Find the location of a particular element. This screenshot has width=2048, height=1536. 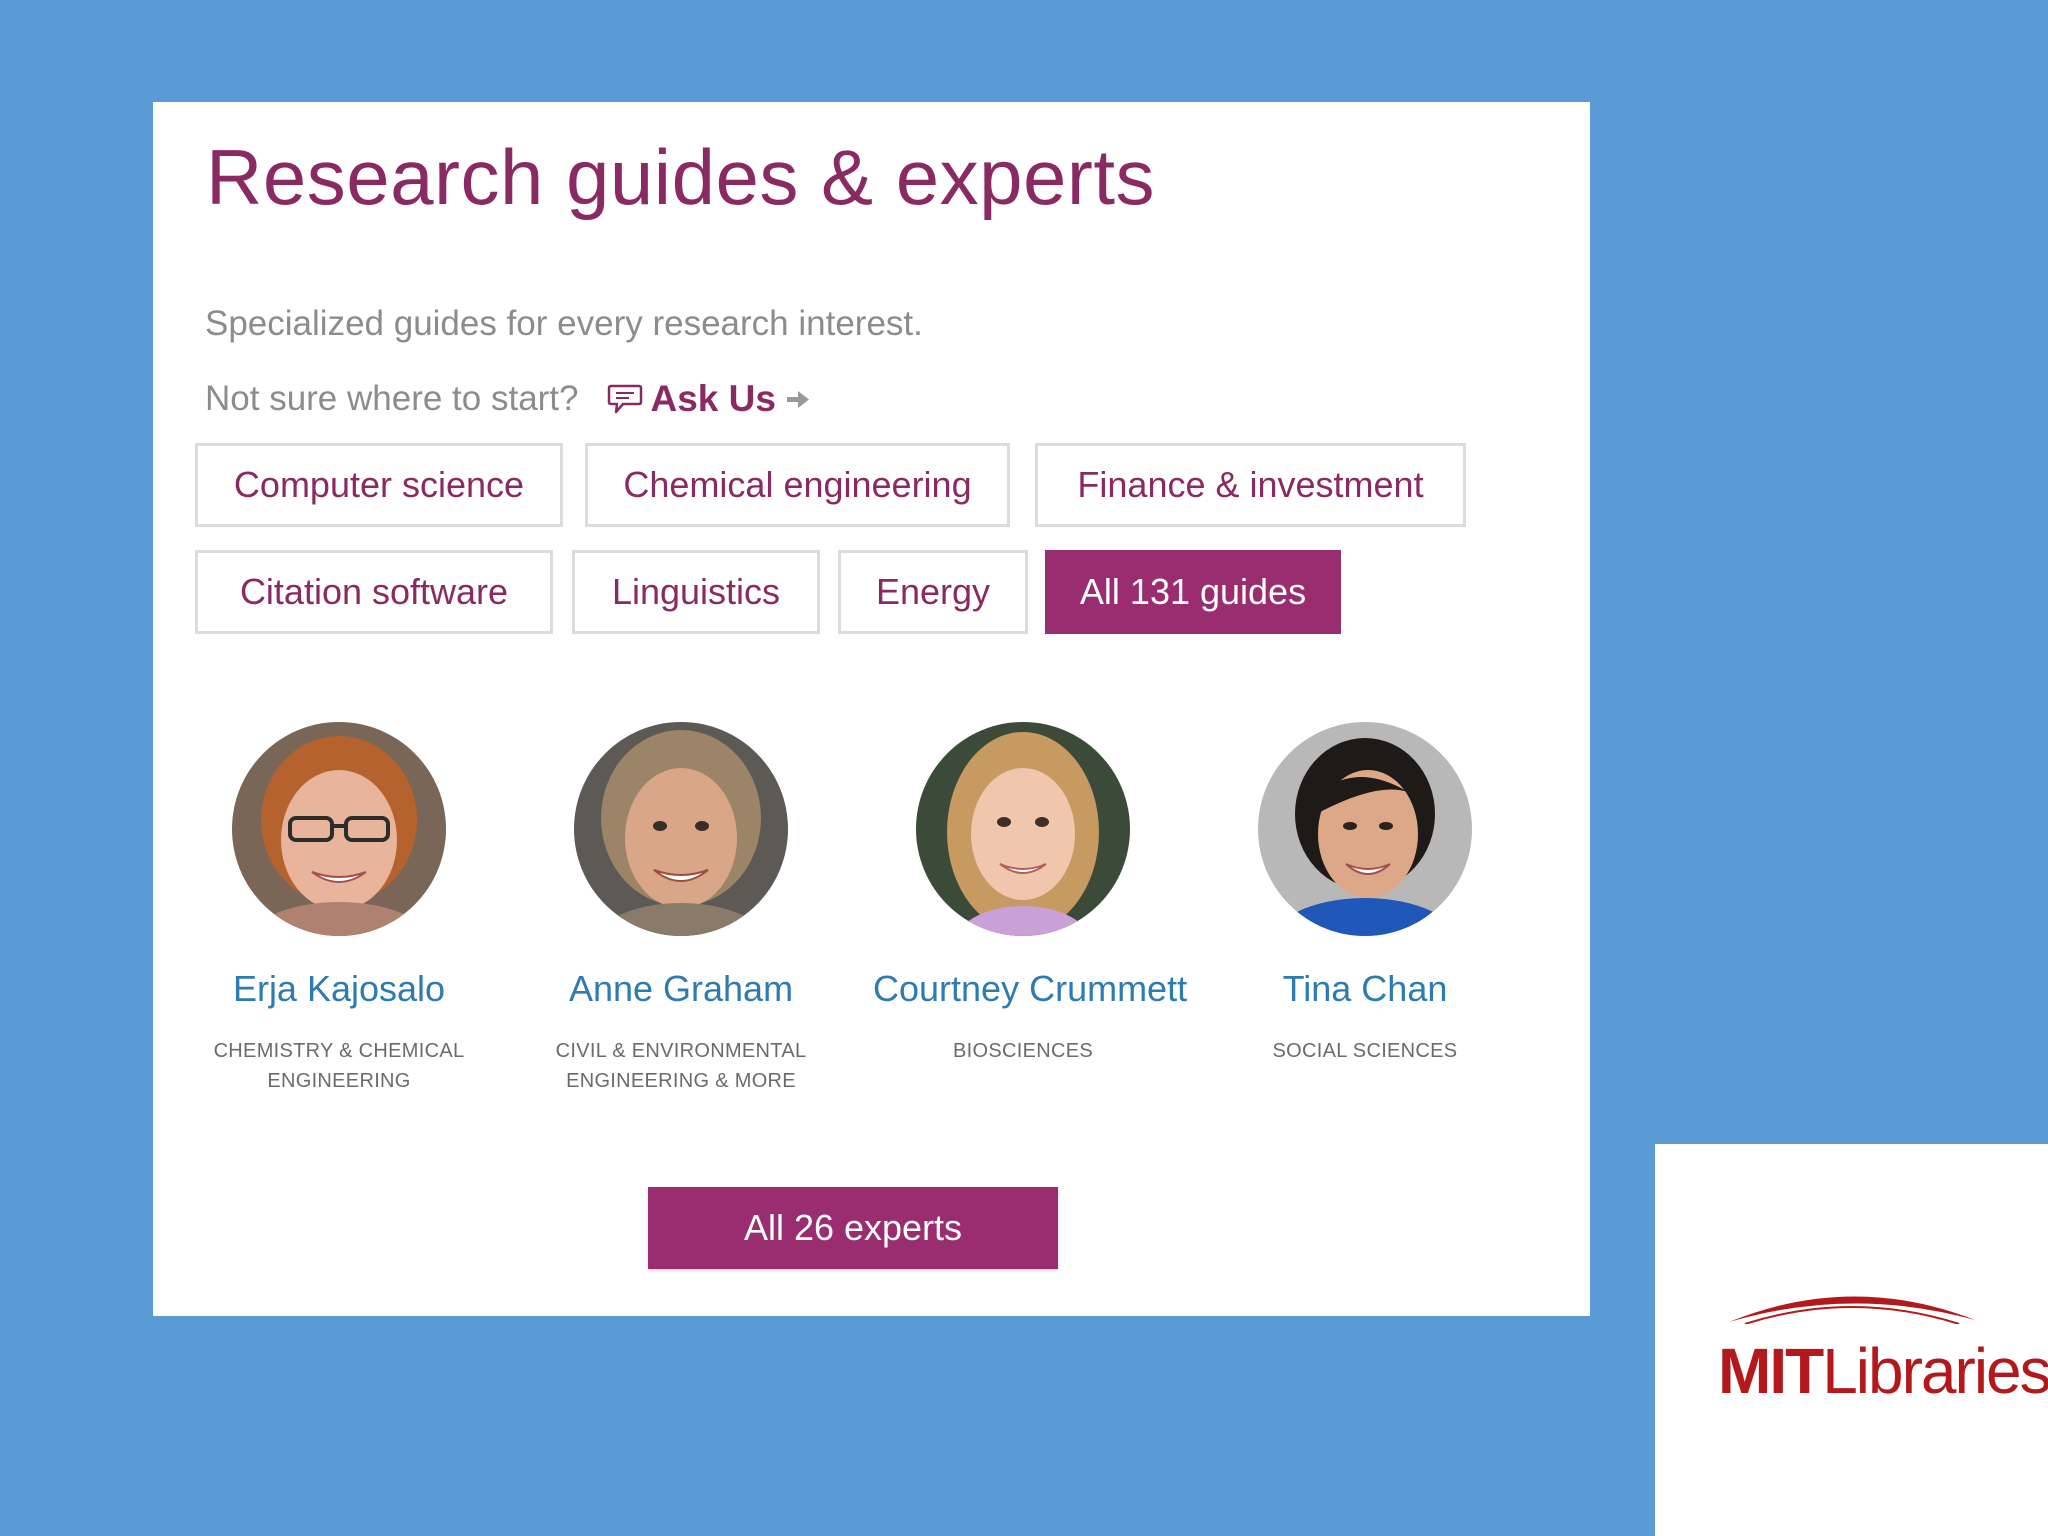

expert-department: CIVIL & ENVIRONMENTAL ENGINEERING & MORE is located at coordinates (681, 1066).